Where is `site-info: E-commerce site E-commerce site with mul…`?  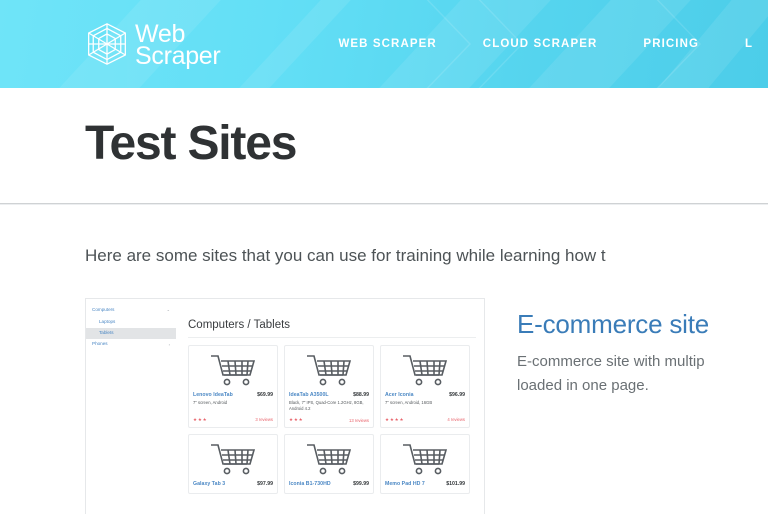
site-info: E-commerce site E-commerce site with mul… is located at coordinates (597, 406).